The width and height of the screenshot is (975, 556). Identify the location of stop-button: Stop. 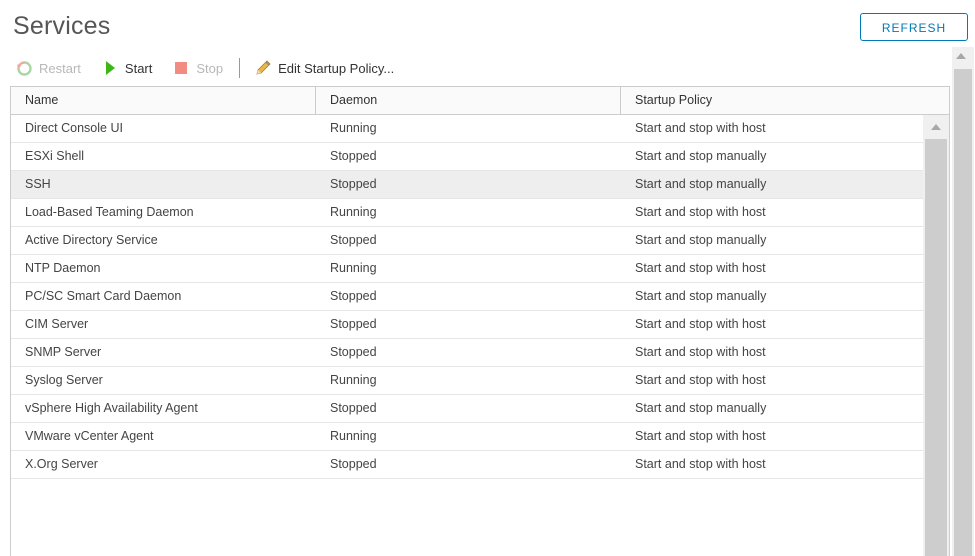
(197, 68).